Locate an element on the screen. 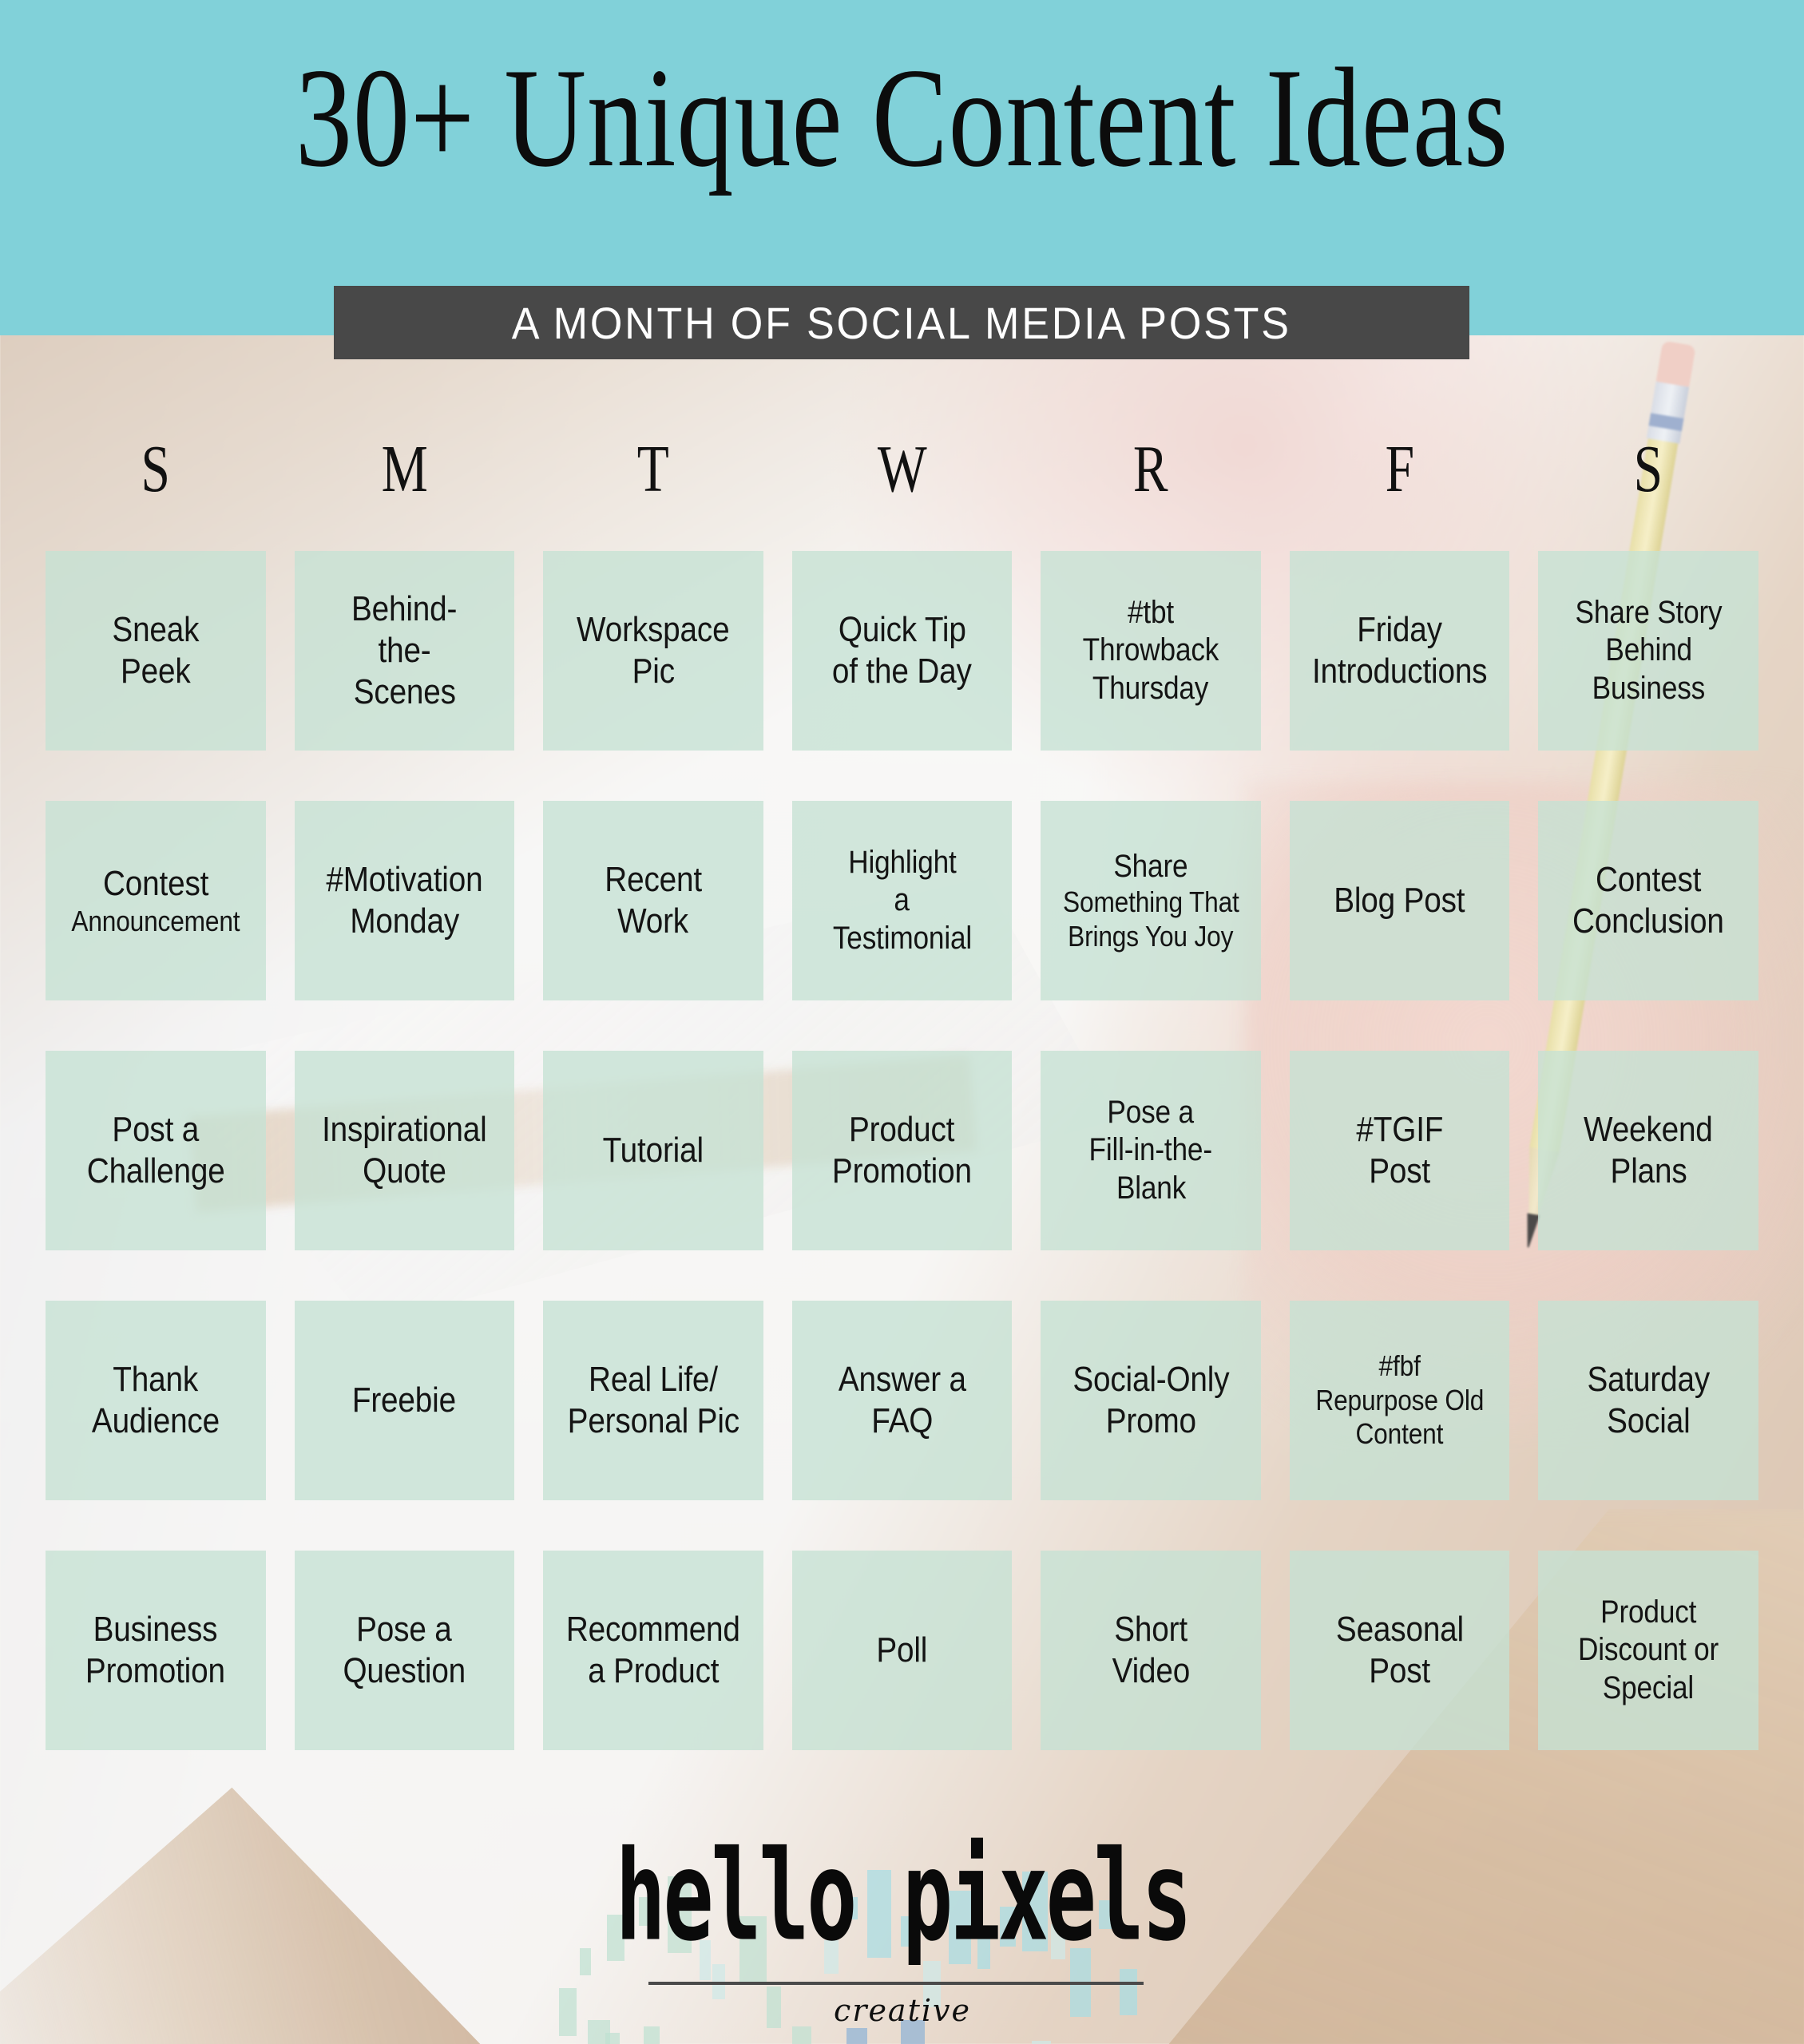 This screenshot has width=1804, height=2044. calendar-cell: Pose a Fill-in-the- Blank is located at coordinates (1151, 1150).